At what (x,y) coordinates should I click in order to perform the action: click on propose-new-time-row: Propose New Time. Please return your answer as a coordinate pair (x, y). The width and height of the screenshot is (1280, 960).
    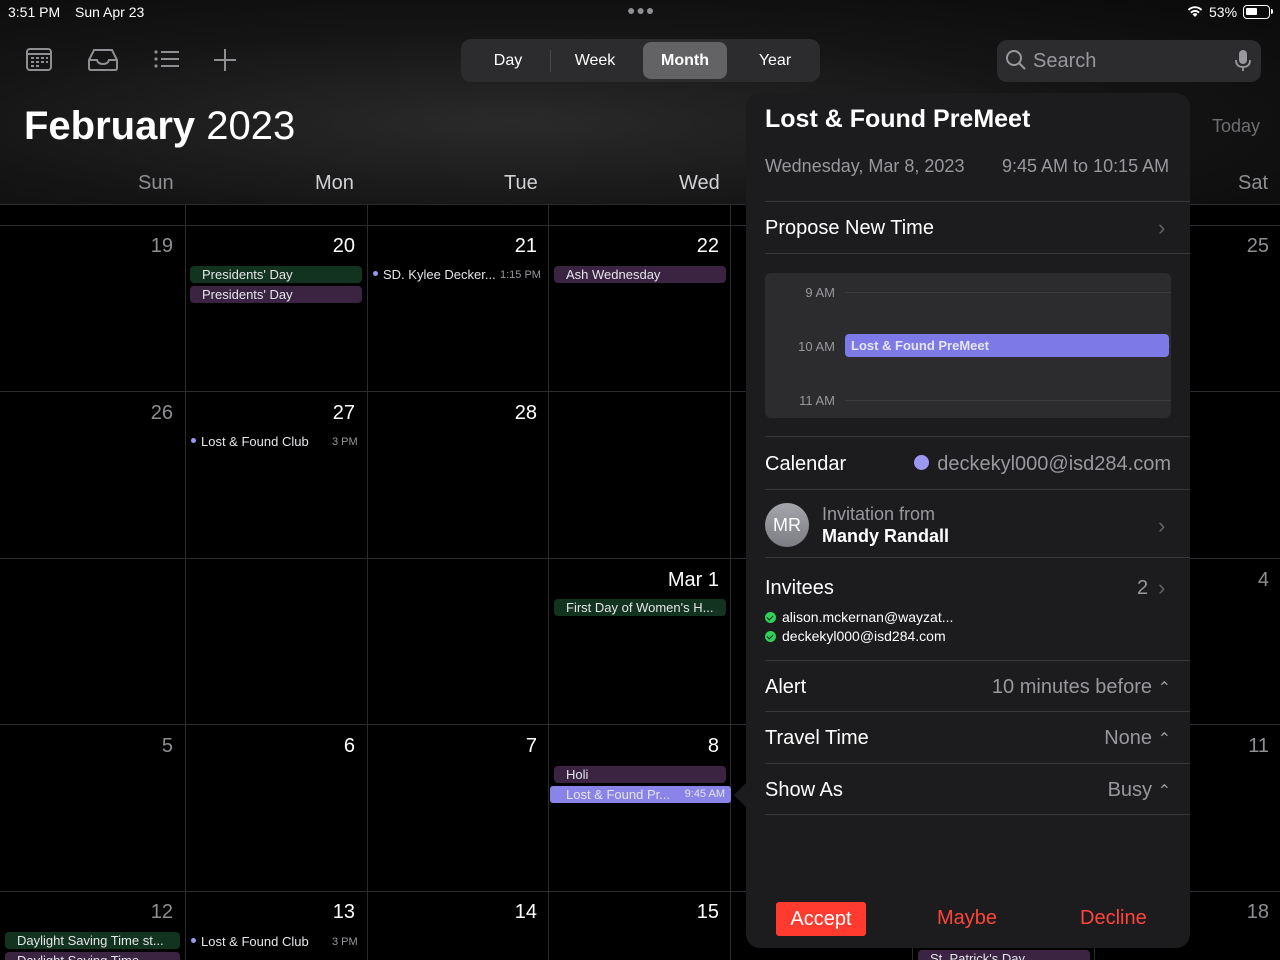
    Looking at the image, I should click on (968, 231).